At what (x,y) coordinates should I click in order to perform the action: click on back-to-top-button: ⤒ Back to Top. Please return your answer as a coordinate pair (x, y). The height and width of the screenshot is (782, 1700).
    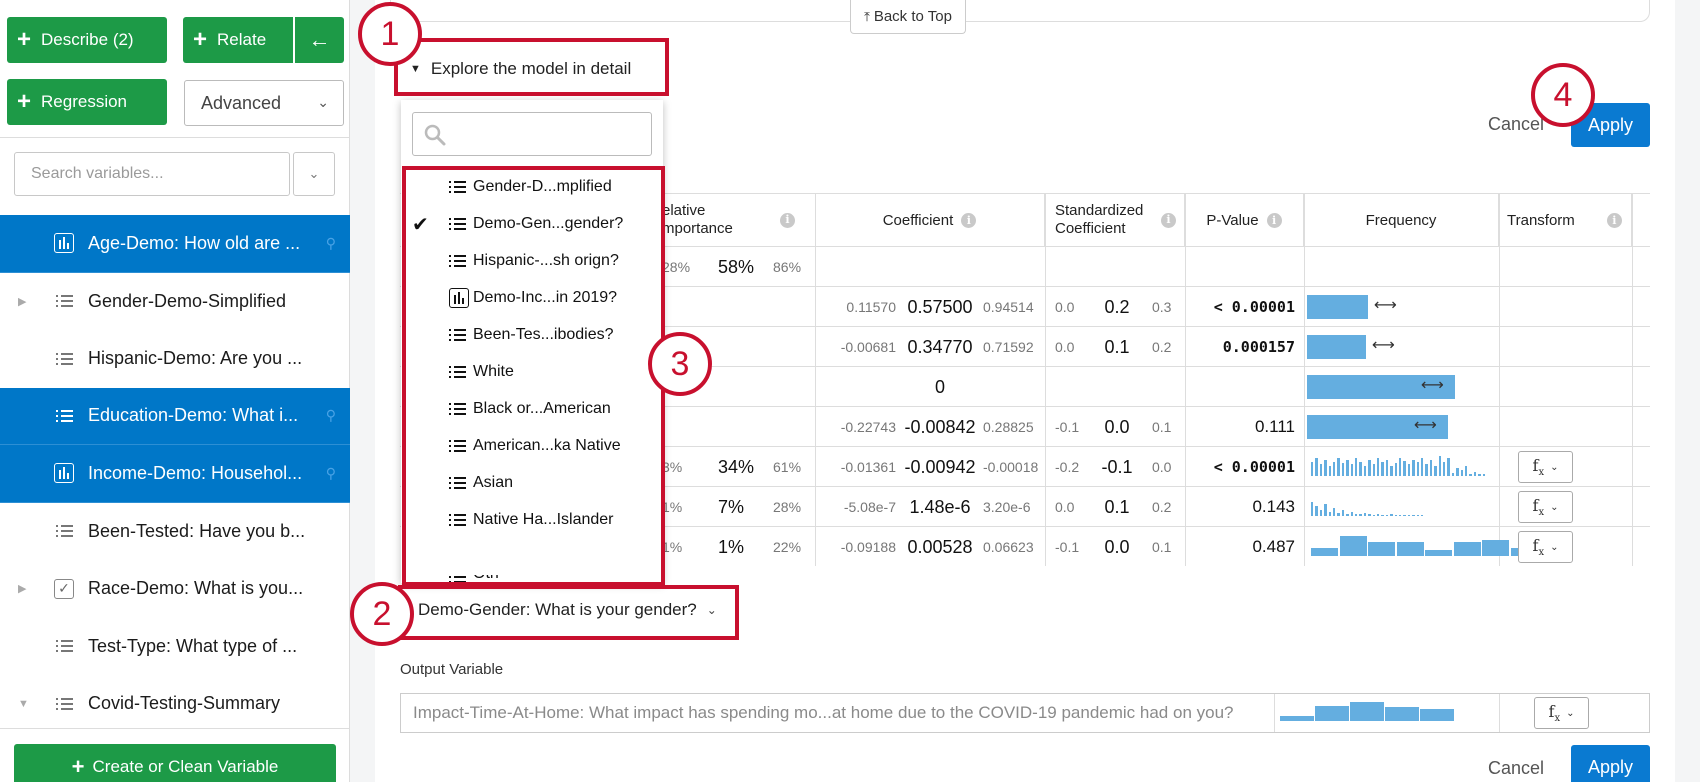
    Looking at the image, I should click on (908, 17).